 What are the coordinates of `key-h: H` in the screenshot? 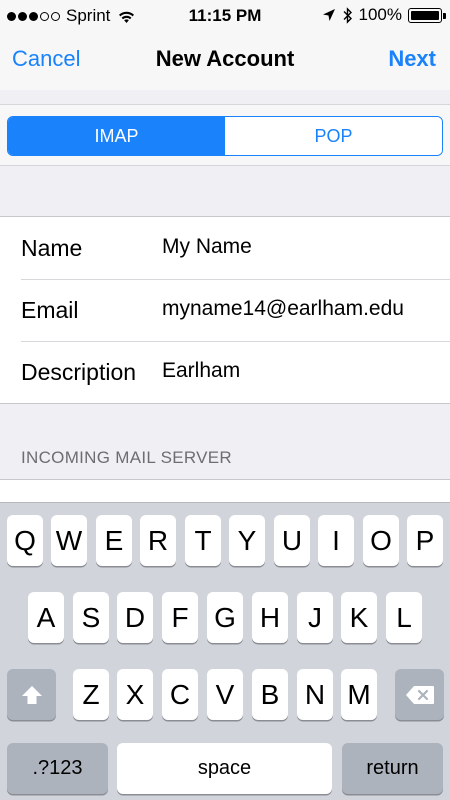 It's located at (270, 617).